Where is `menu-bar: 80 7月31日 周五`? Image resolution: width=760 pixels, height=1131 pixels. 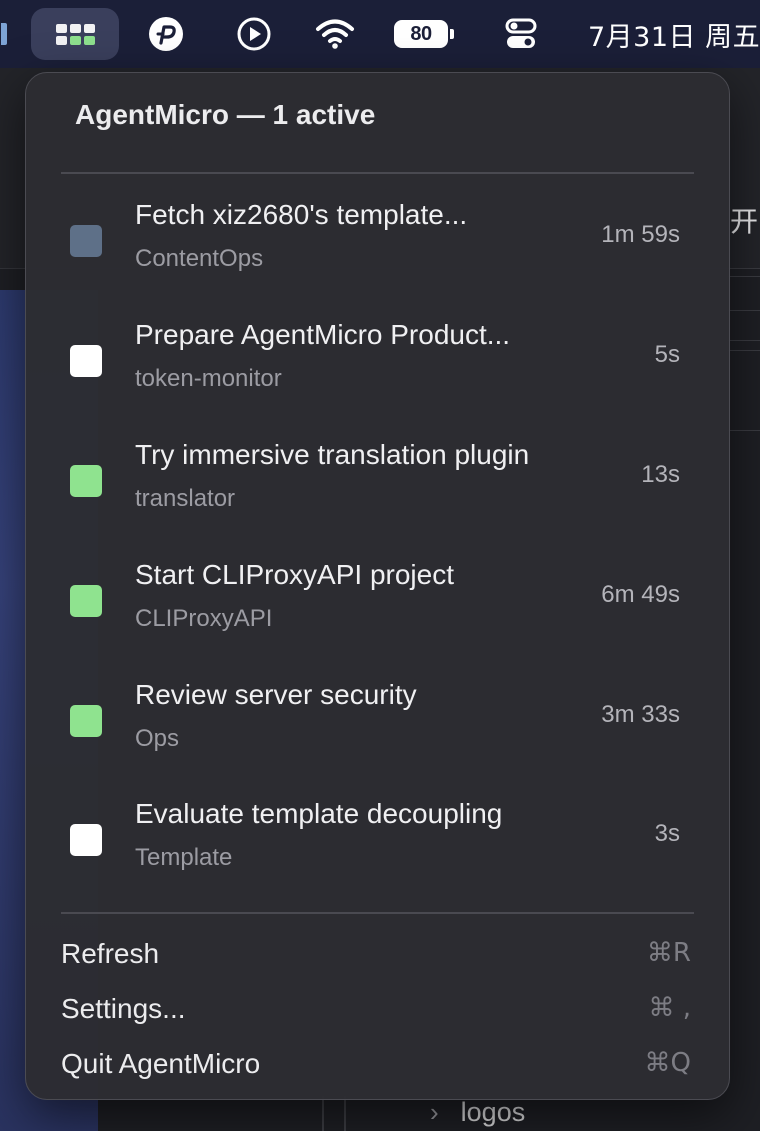 menu-bar: 80 7月31日 周五 is located at coordinates (380, 34).